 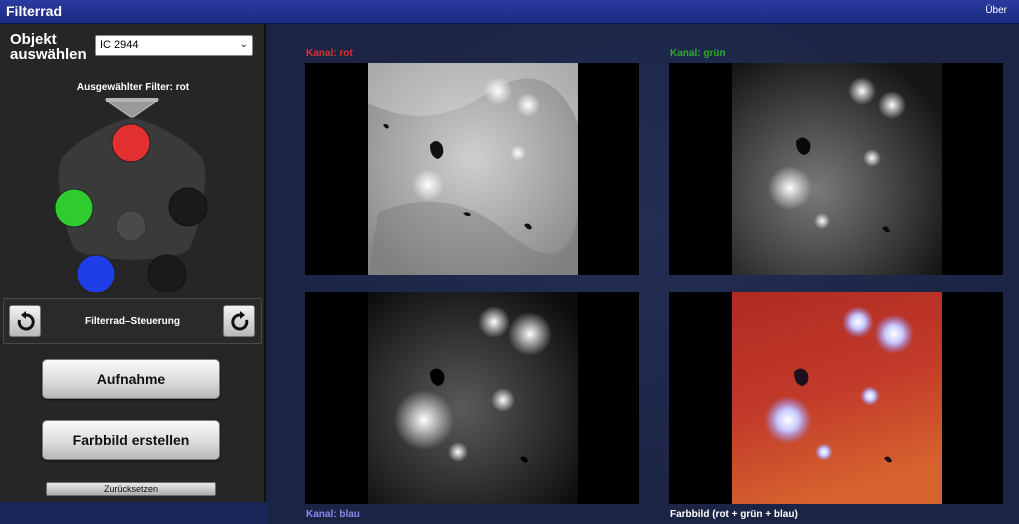 I want to click on channel-label-blue: Kanal: blau, so click(x=333, y=514).